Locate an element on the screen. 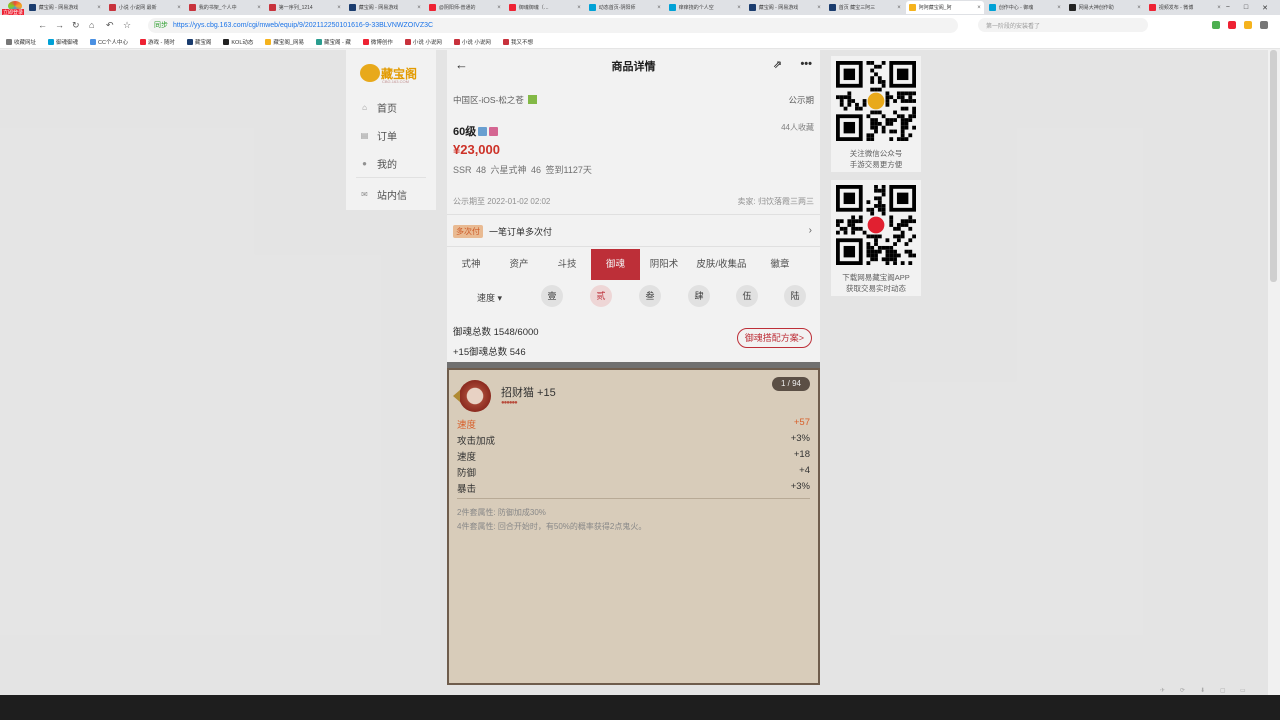 The image size is (1280, 720). browser-tab: 动态首页-阴阳师 × is located at coordinates (625, 7).